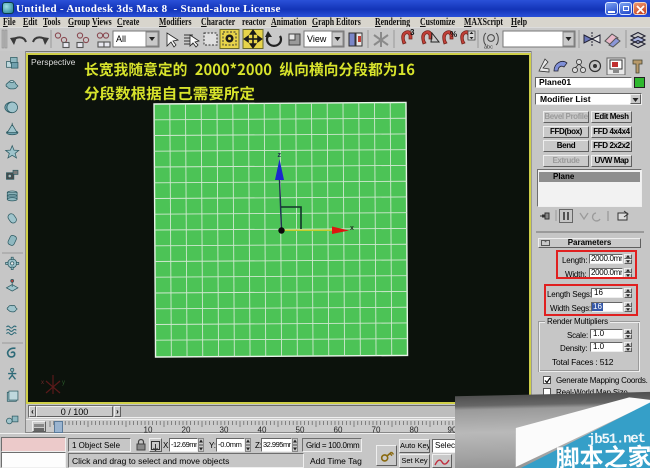 This screenshot has width=650, height=468. Describe the element at coordinates (412, 32) in the screenshot. I see `svg-text: 3` at that location.